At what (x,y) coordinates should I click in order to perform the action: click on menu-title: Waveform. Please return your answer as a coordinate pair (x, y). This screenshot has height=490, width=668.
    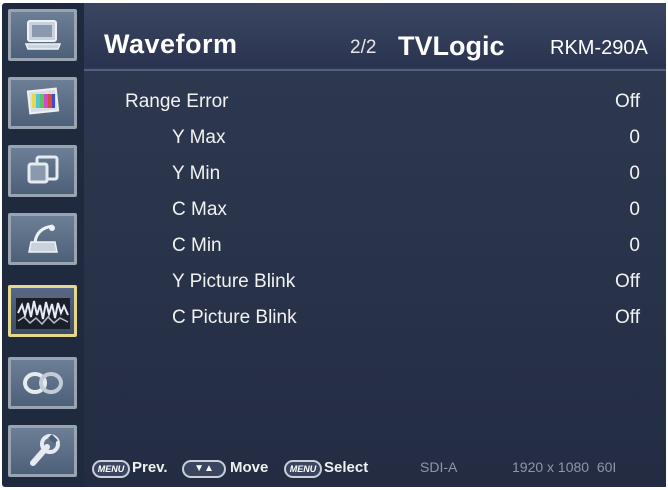
    Looking at the image, I should click on (171, 44).